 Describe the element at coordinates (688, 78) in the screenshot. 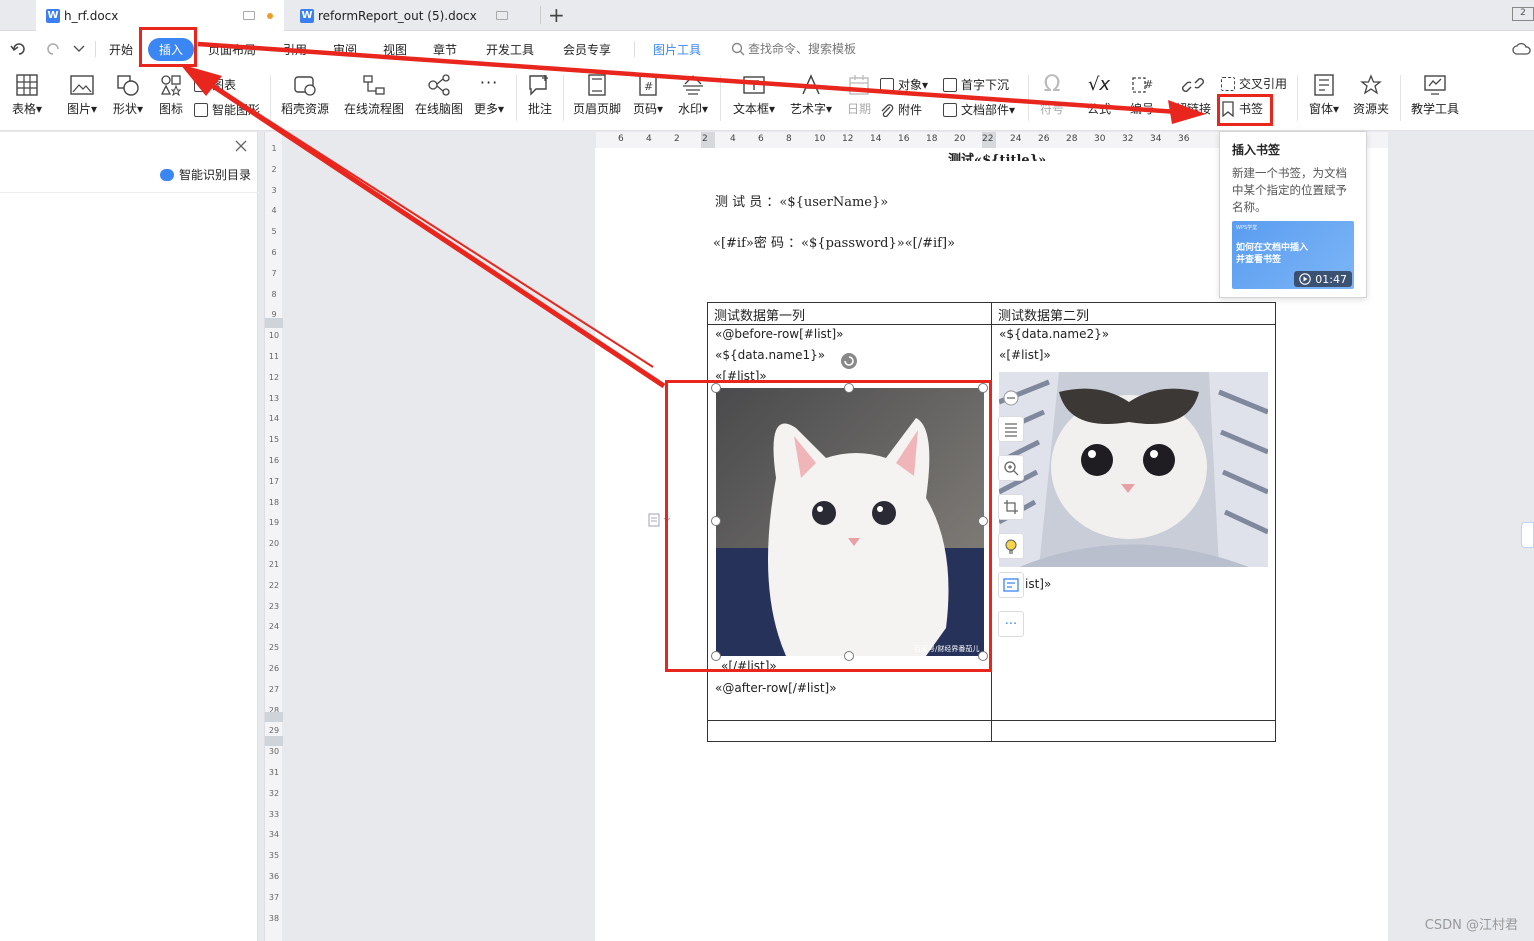

I see `arrow-to-bookmark` at that location.